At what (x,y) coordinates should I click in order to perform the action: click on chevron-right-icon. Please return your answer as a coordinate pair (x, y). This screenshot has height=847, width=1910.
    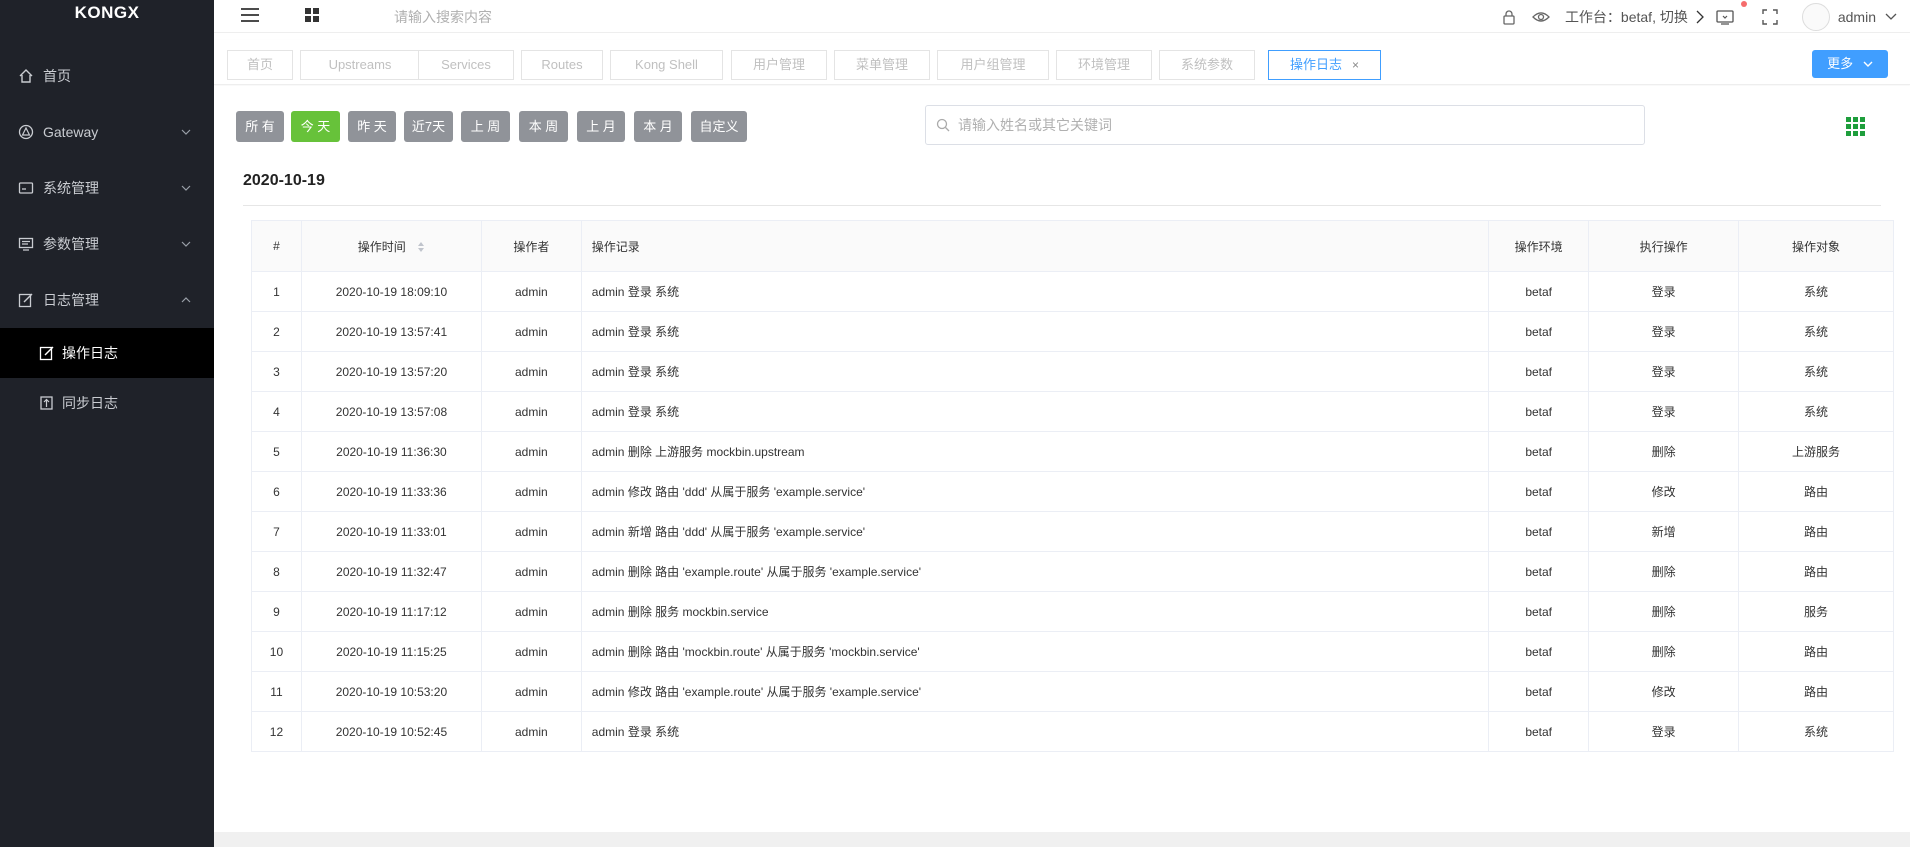
    Looking at the image, I should click on (1700, 17).